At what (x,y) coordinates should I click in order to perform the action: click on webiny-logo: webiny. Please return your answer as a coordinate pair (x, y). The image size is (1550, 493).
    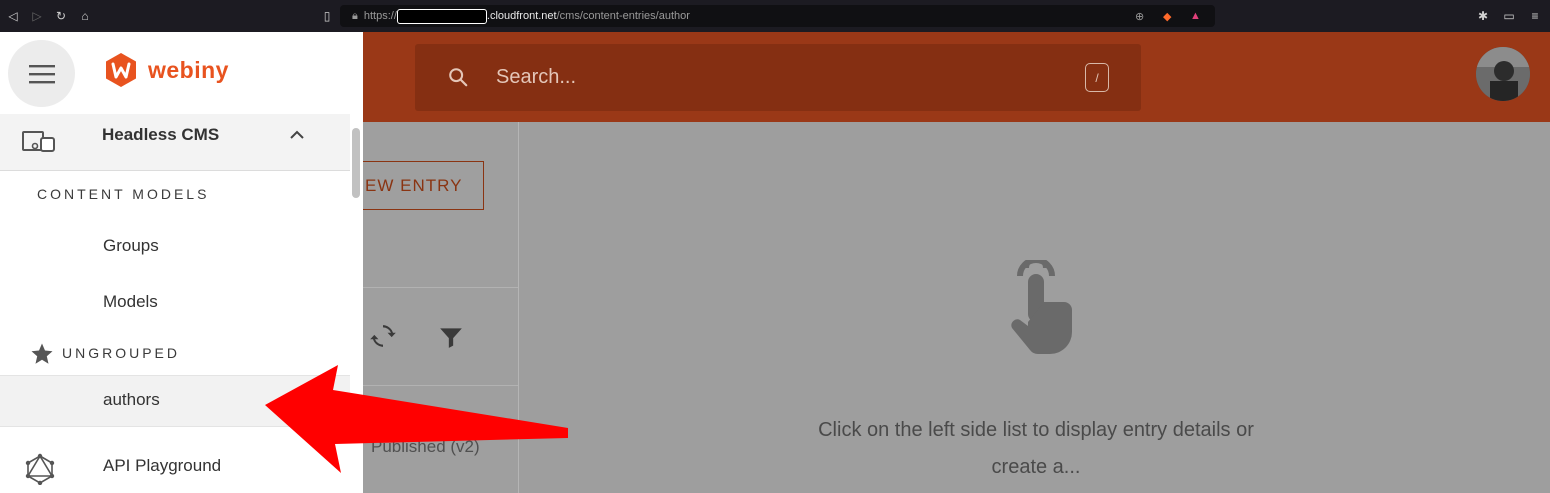
    Looking at the image, I should click on (166, 70).